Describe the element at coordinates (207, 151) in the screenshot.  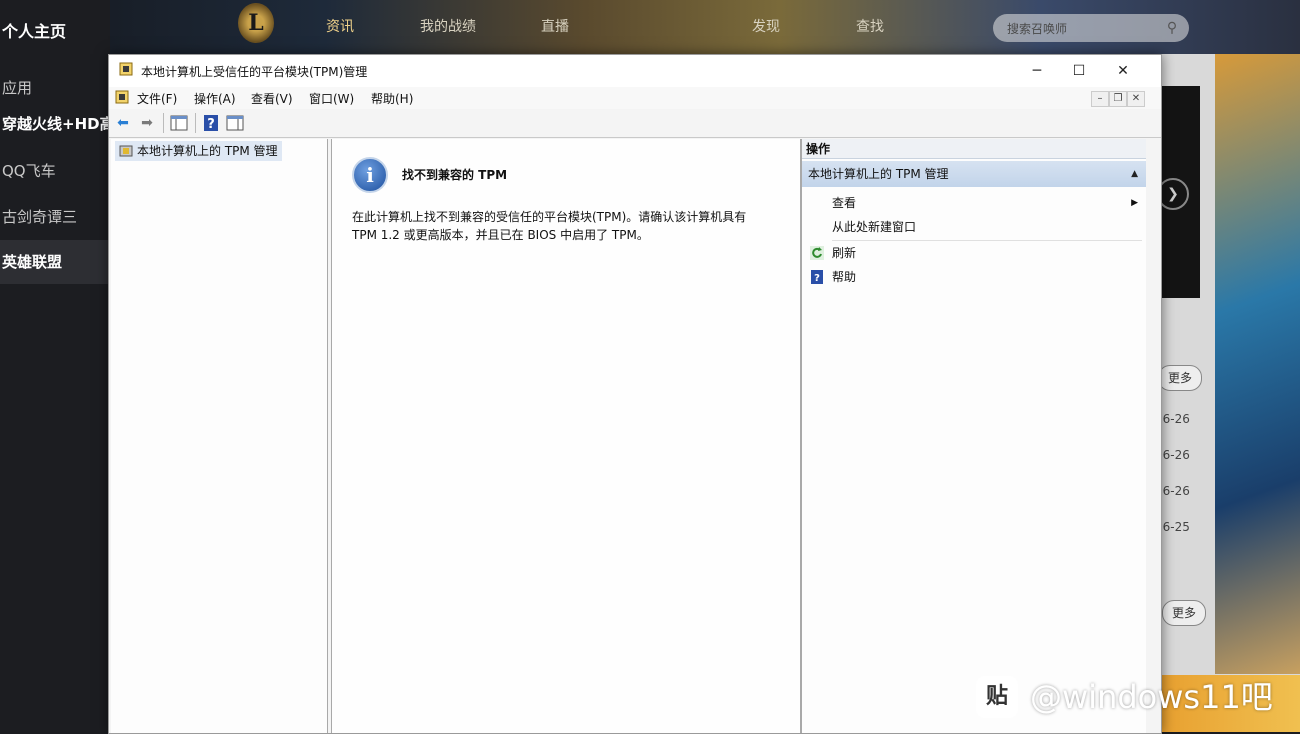
I see `tree-item-label: 本地计算机上的 TPM 管理` at that location.